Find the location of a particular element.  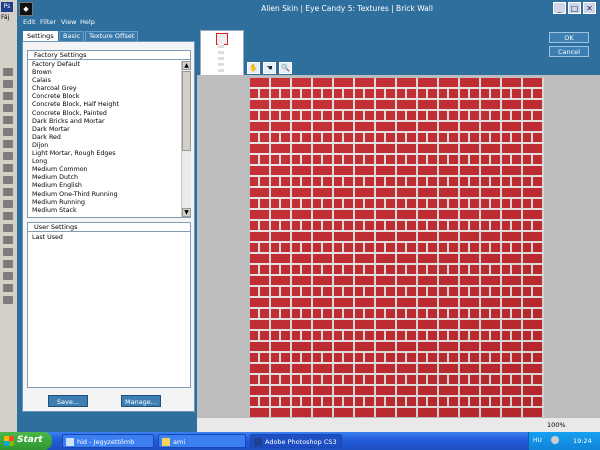

scroll-down-icon: ▼ is located at coordinates (186, 212).